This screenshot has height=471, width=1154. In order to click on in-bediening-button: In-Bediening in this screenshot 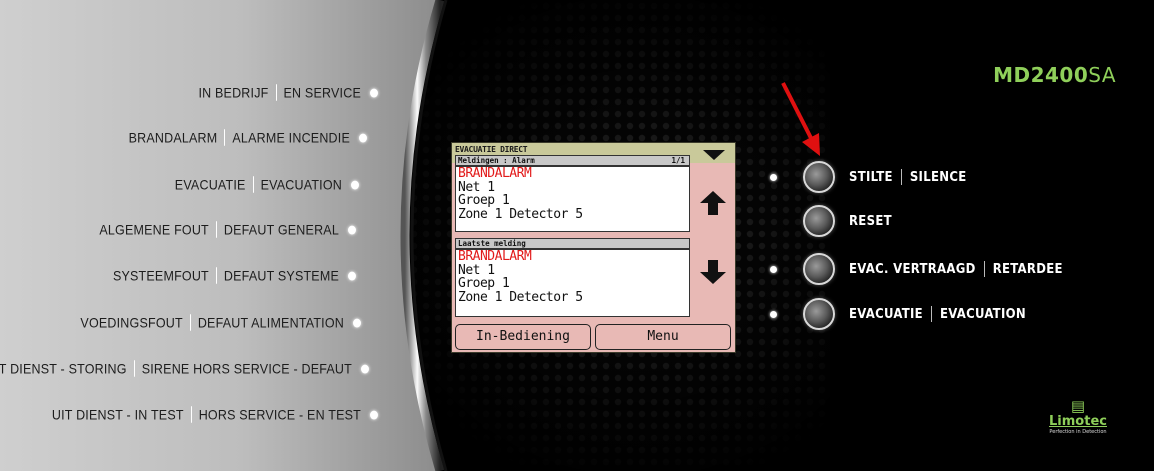, I will do `click(523, 337)`.